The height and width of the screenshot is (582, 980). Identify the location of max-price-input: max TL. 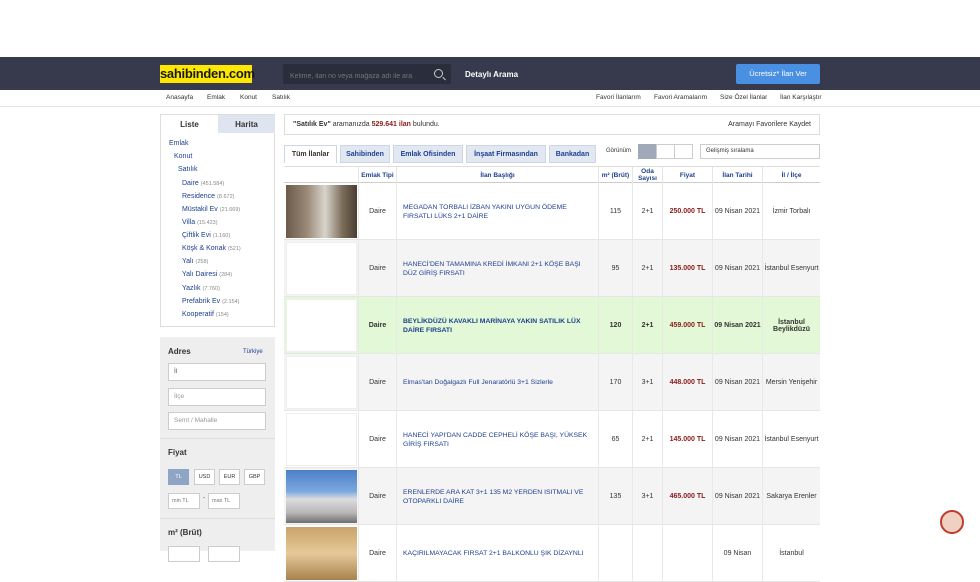
(224, 501).